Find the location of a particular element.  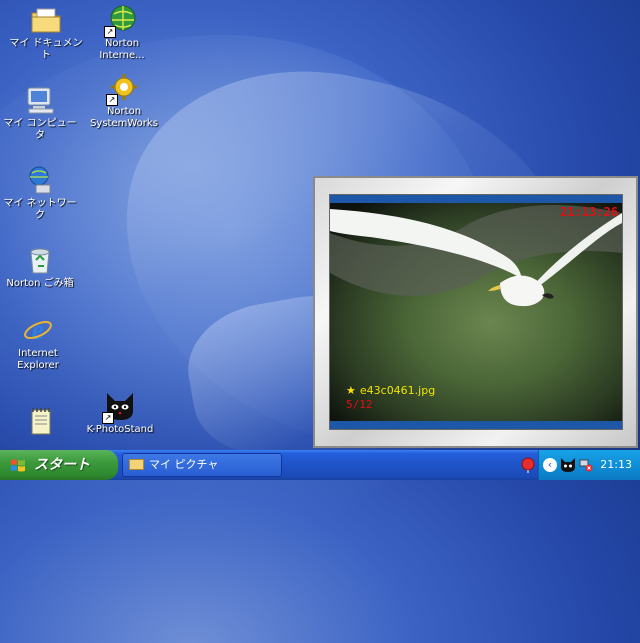

black-cat-icon is located at coordinates (568, 465).